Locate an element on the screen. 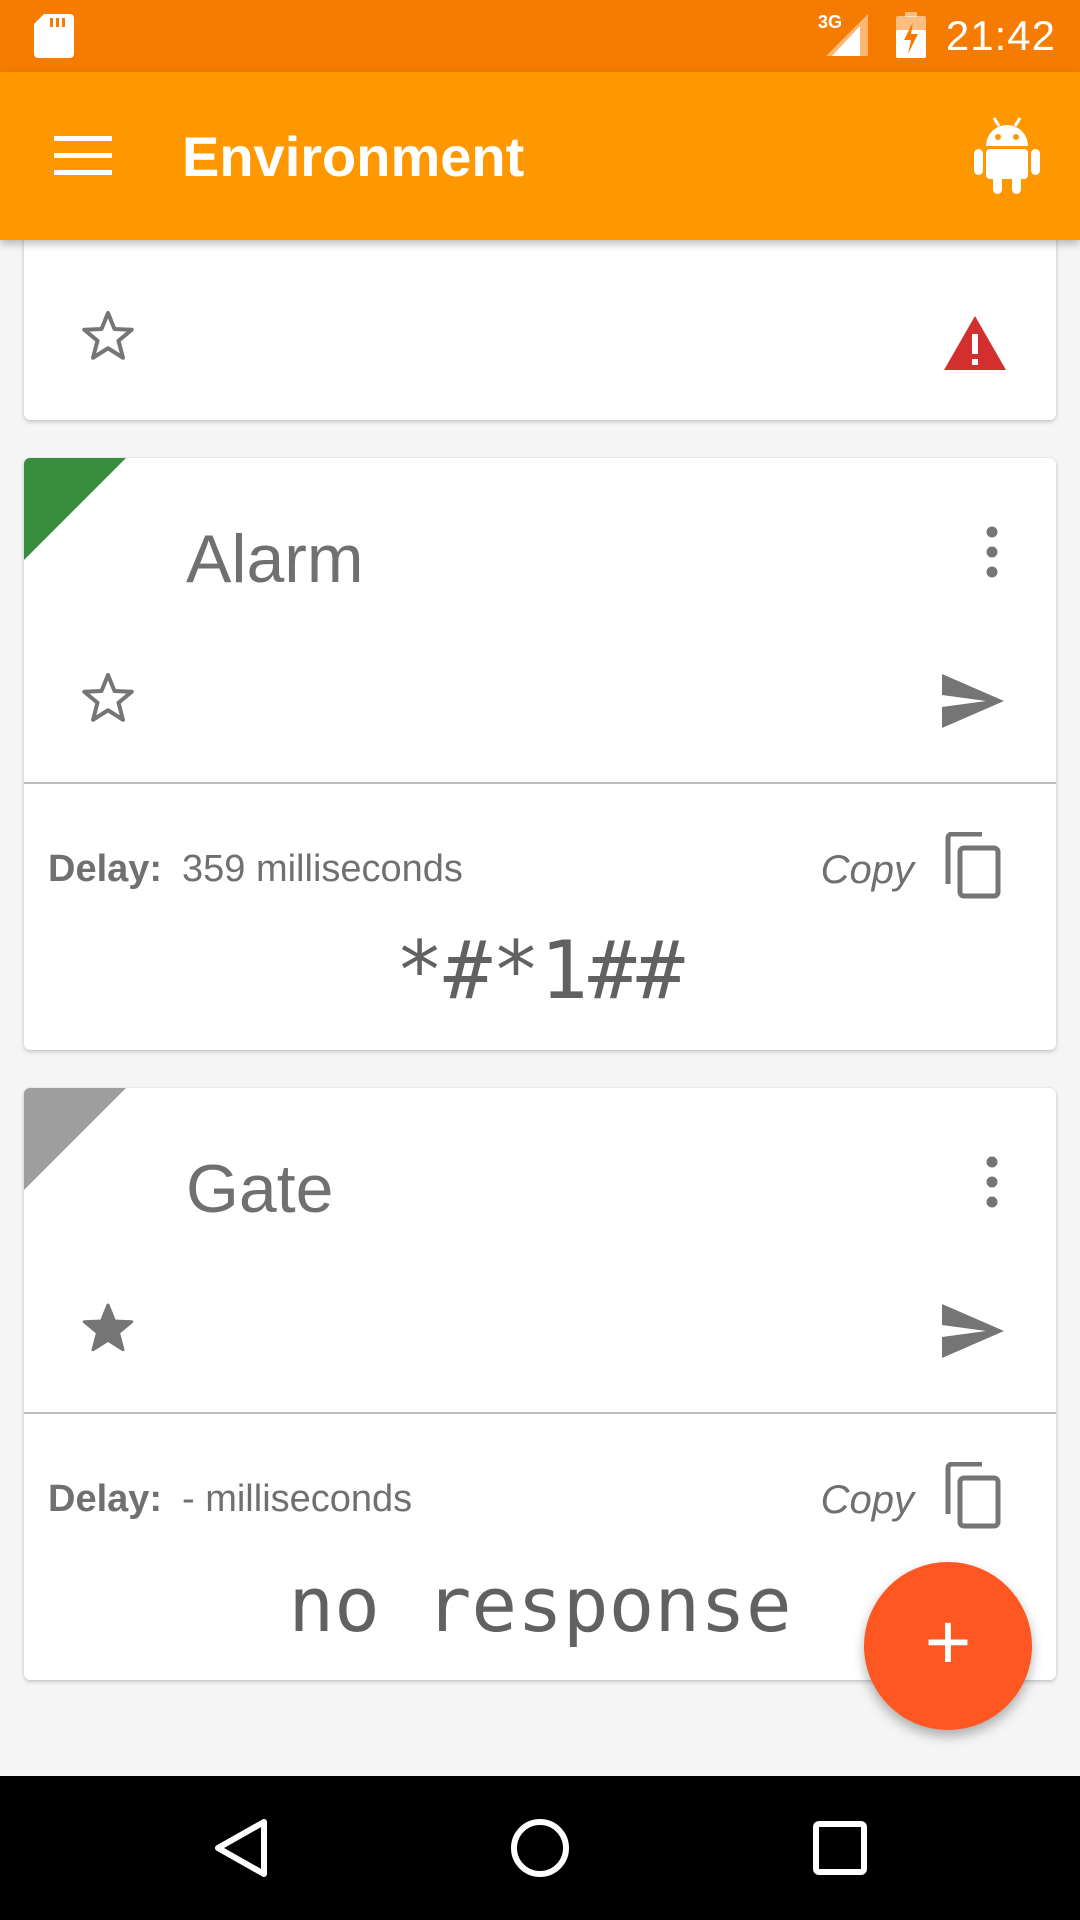 The image size is (1080, 1920). home-icon is located at coordinates (540, 1848).